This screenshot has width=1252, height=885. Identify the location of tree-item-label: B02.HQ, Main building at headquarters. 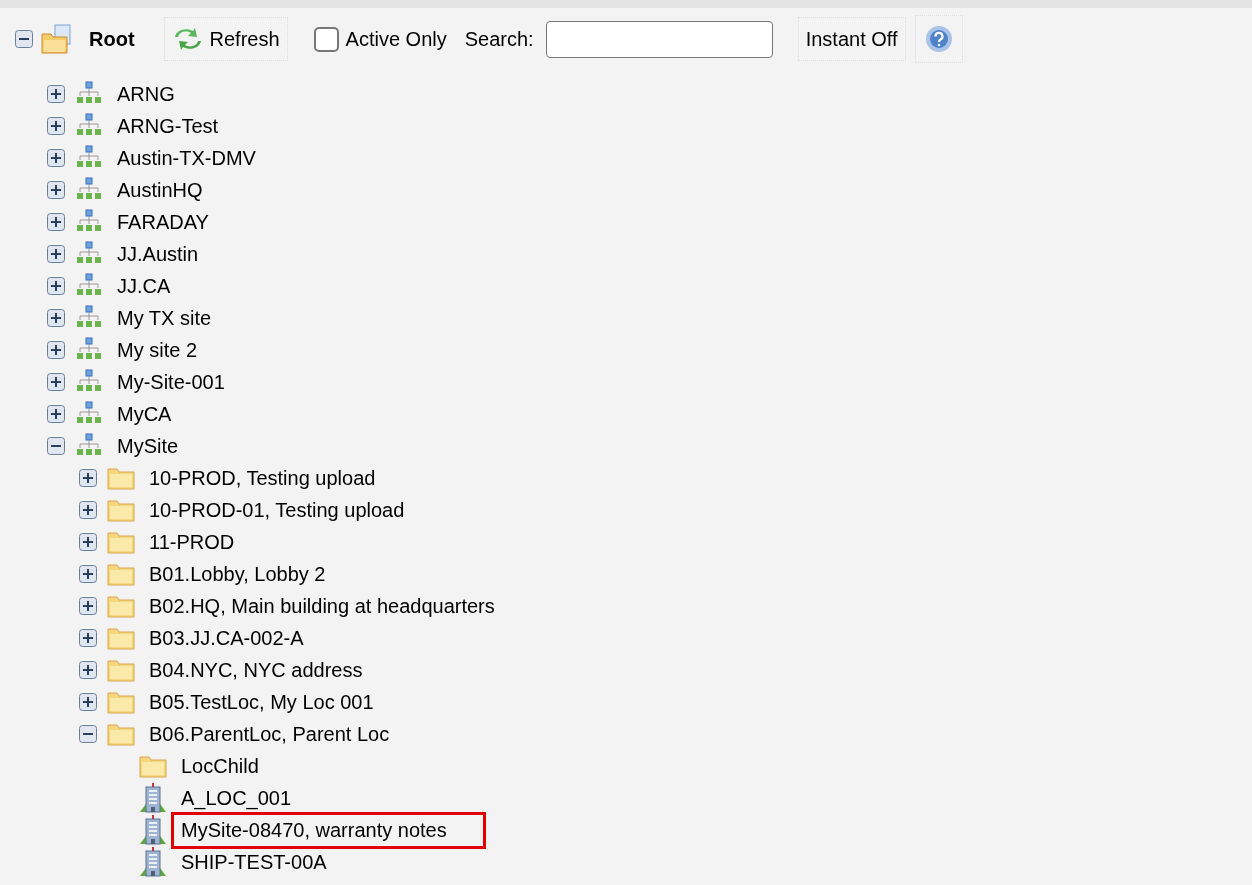
(322, 606).